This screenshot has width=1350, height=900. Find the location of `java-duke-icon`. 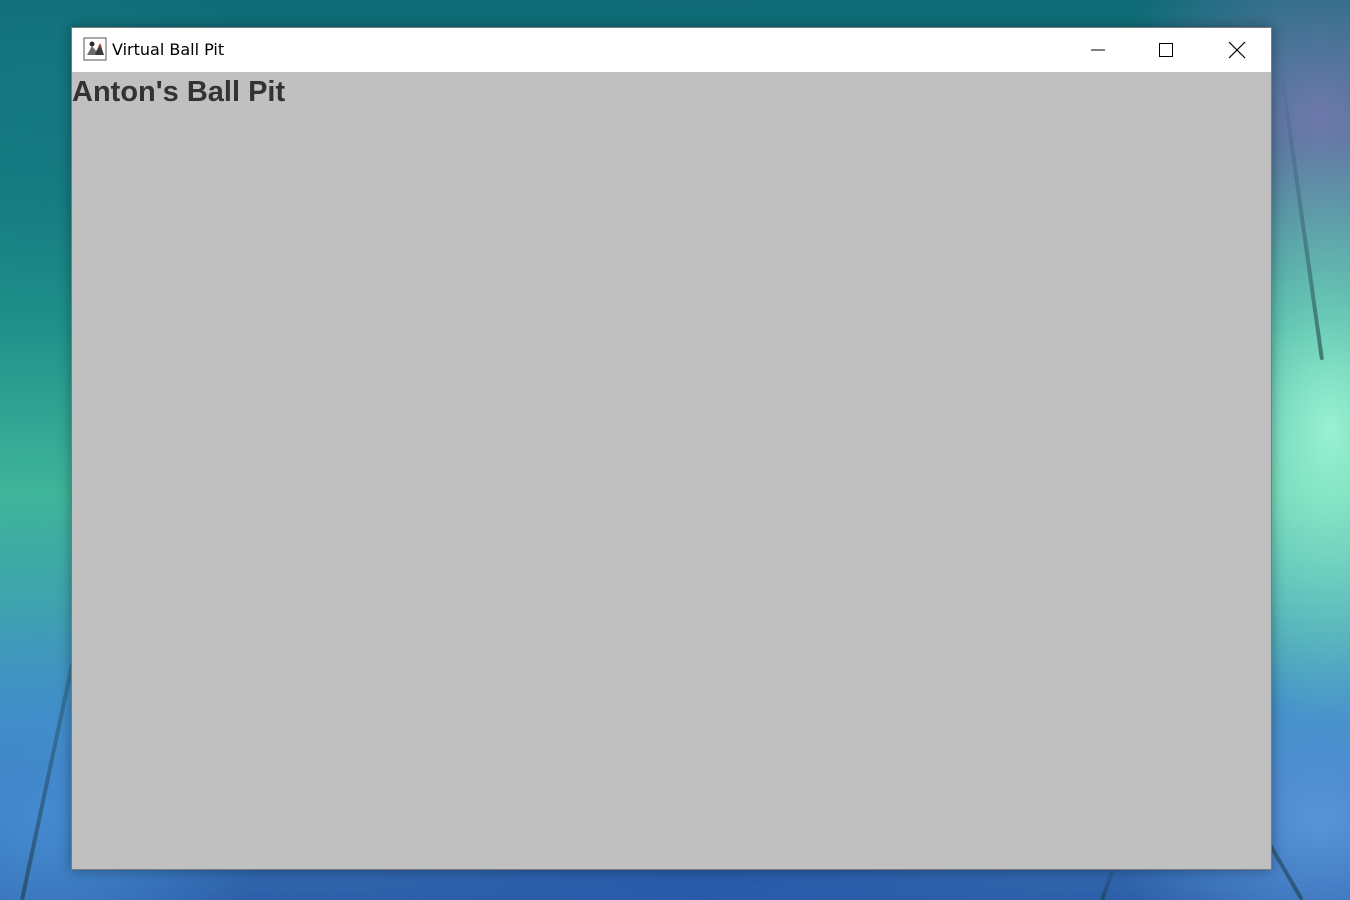

java-duke-icon is located at coordinates (95, 49).